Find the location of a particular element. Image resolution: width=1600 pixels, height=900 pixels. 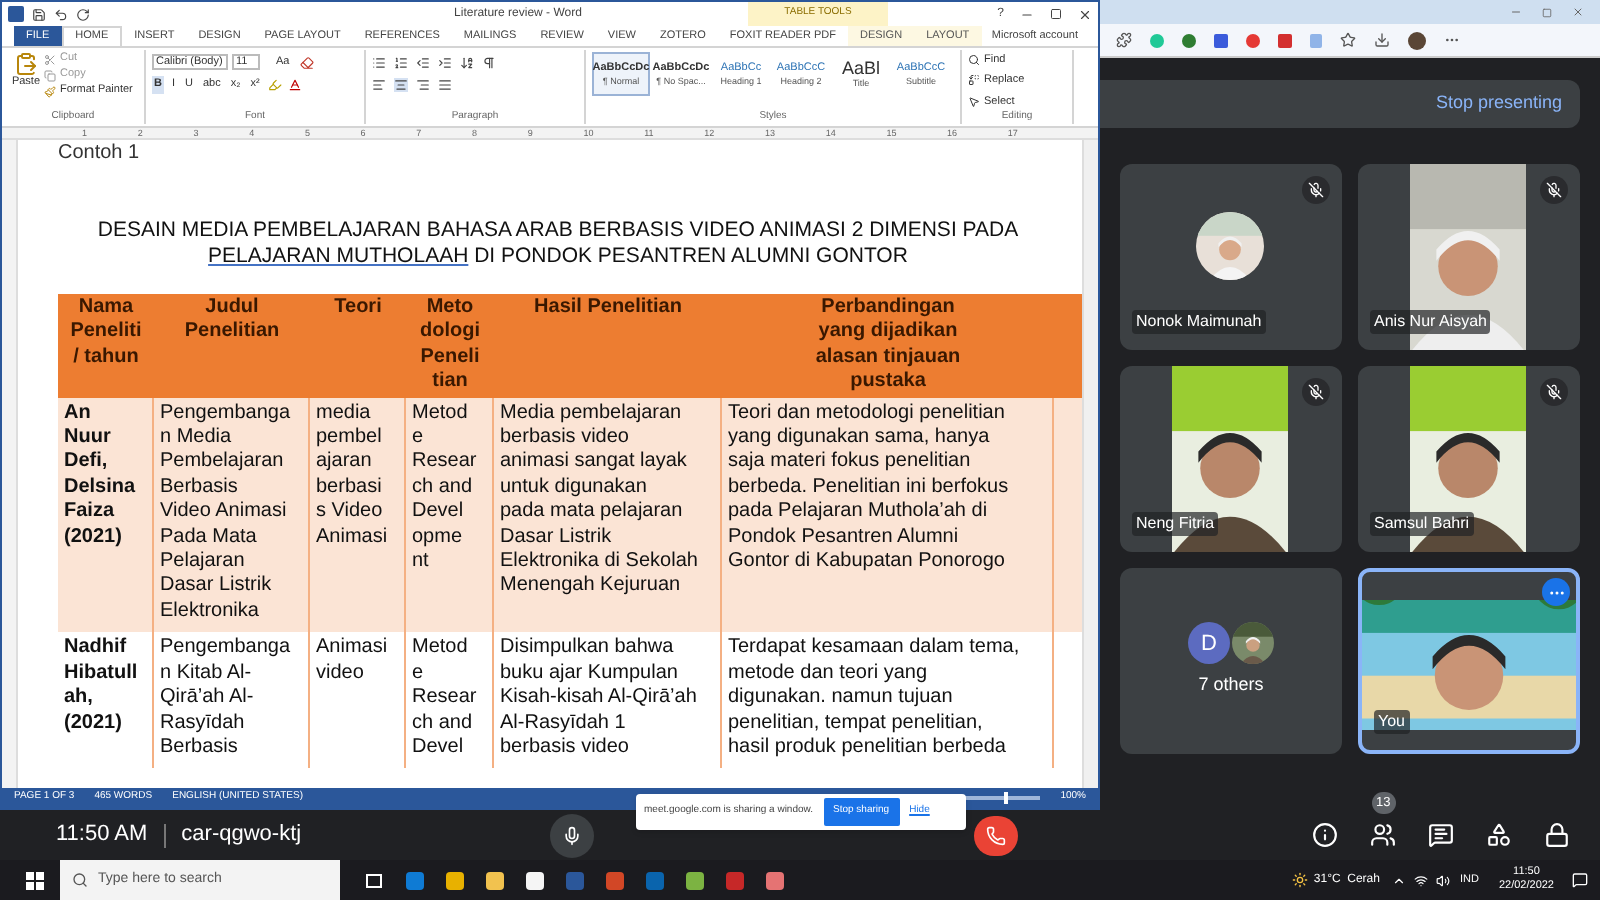

bullets-icon is located at coordinates (379, 63).